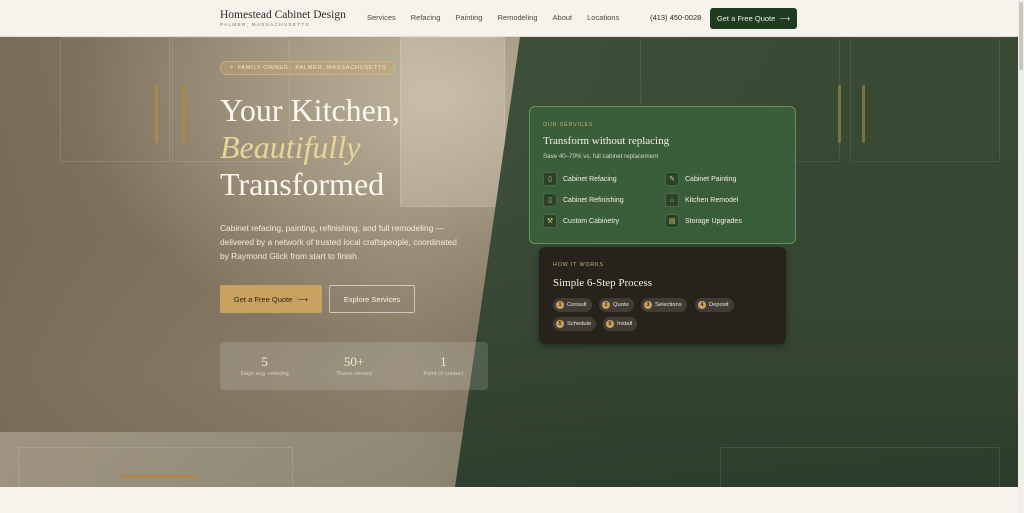 Image resolution: width=1024 pixels, height=513 pixels. I want to click on process-step: 4 Deposit, so click(714, 305).